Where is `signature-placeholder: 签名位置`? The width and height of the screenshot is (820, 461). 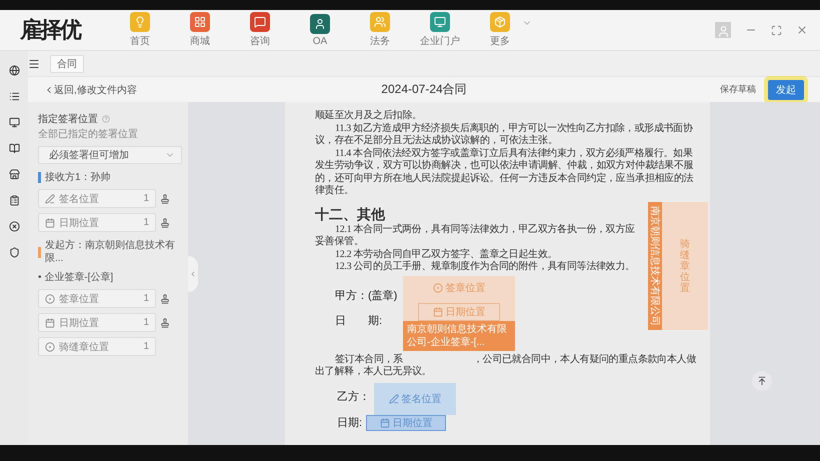
signature-placeholder: 签名位置 is located at coordinates (415, 398).